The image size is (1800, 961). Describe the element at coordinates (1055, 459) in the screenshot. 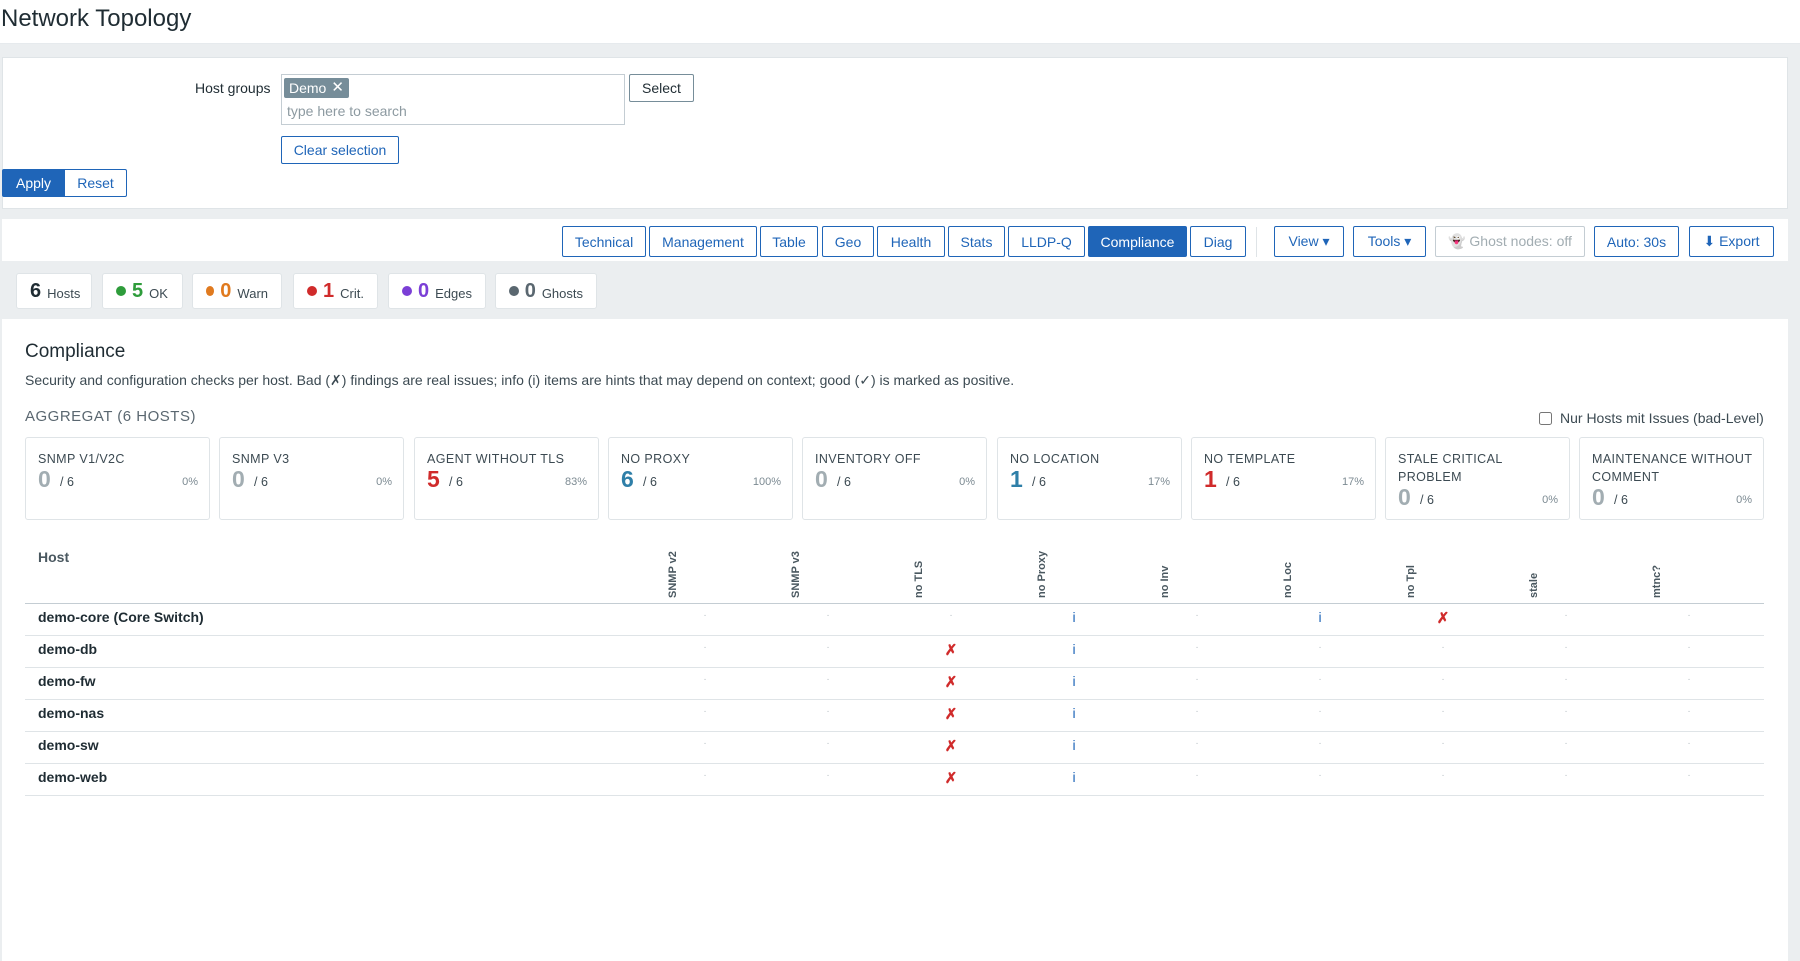

I see `card-label: NO LOCATION` at that location.